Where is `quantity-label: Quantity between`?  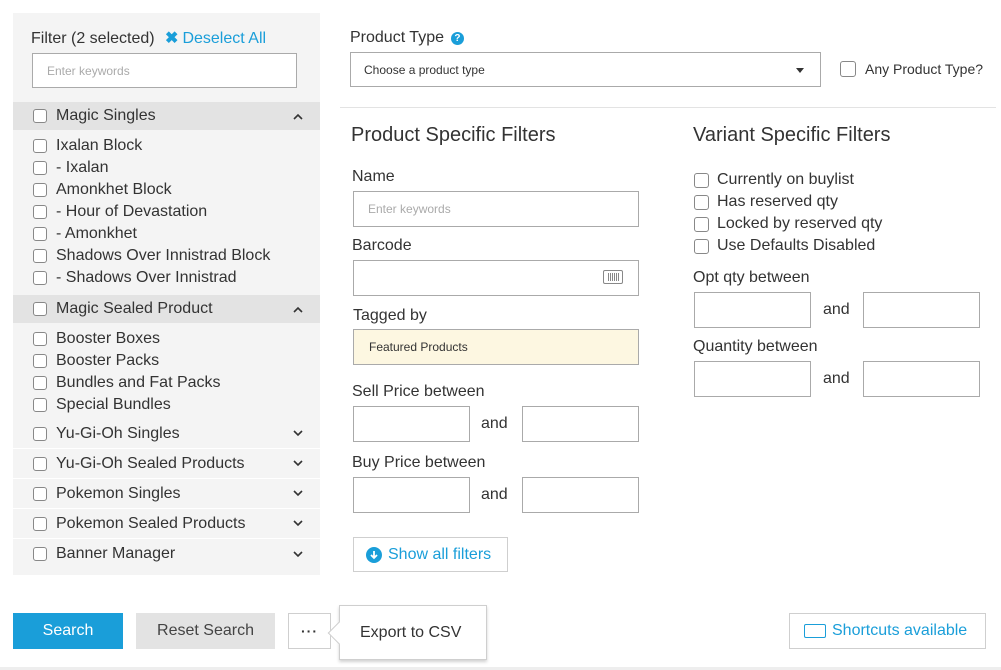
quantity-label: Quantity between is located at coordinates (755, 346).